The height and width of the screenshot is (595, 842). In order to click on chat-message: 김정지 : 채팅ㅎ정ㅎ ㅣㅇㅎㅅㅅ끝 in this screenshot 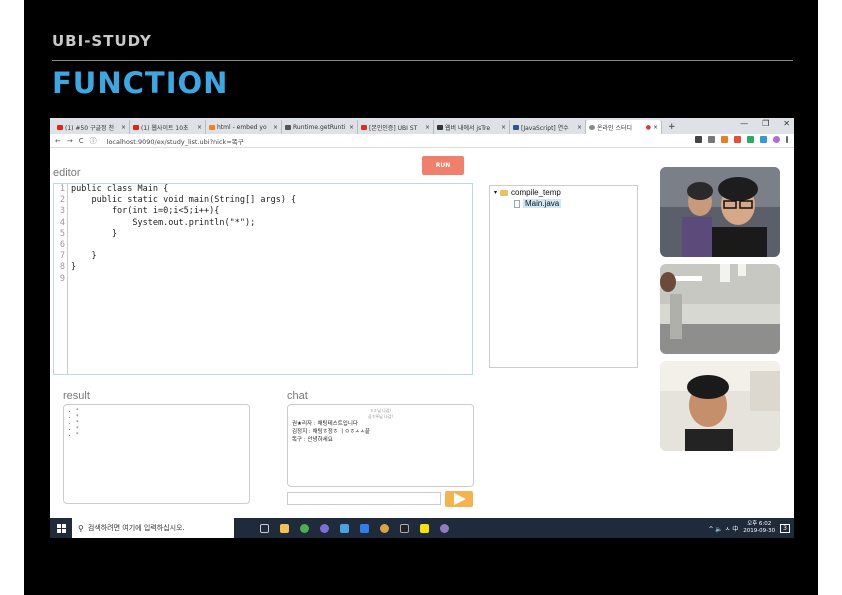, I will do `click(331, 432)`.